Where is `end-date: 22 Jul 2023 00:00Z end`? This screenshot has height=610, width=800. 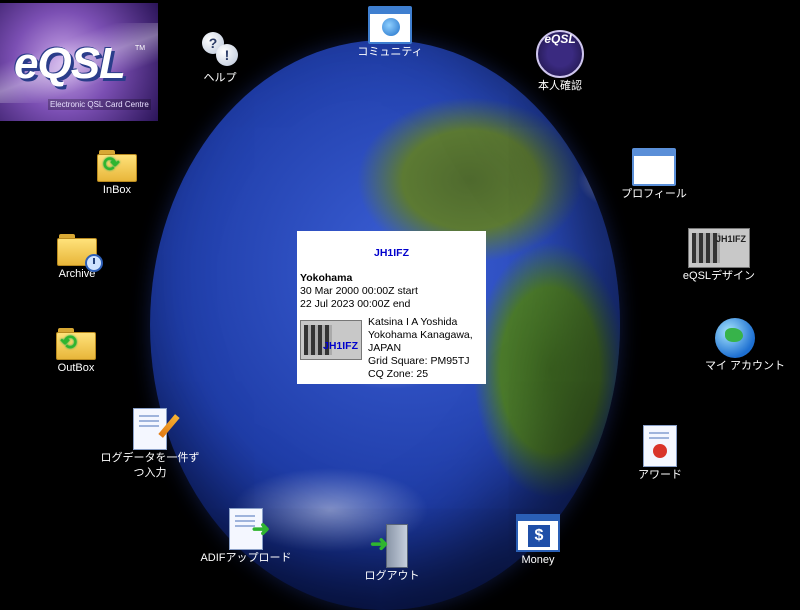
end-date: 22 Jul 2023 00:00Z end is located at coordinates (355, 304).